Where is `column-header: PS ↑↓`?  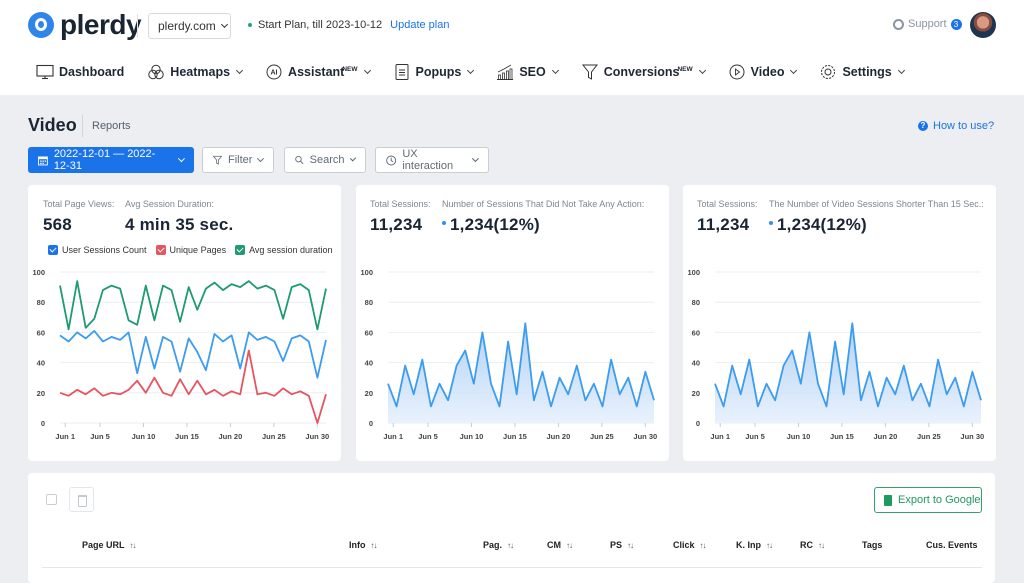
column-header: PS ↑↓ is located at coordinates (621, 545).